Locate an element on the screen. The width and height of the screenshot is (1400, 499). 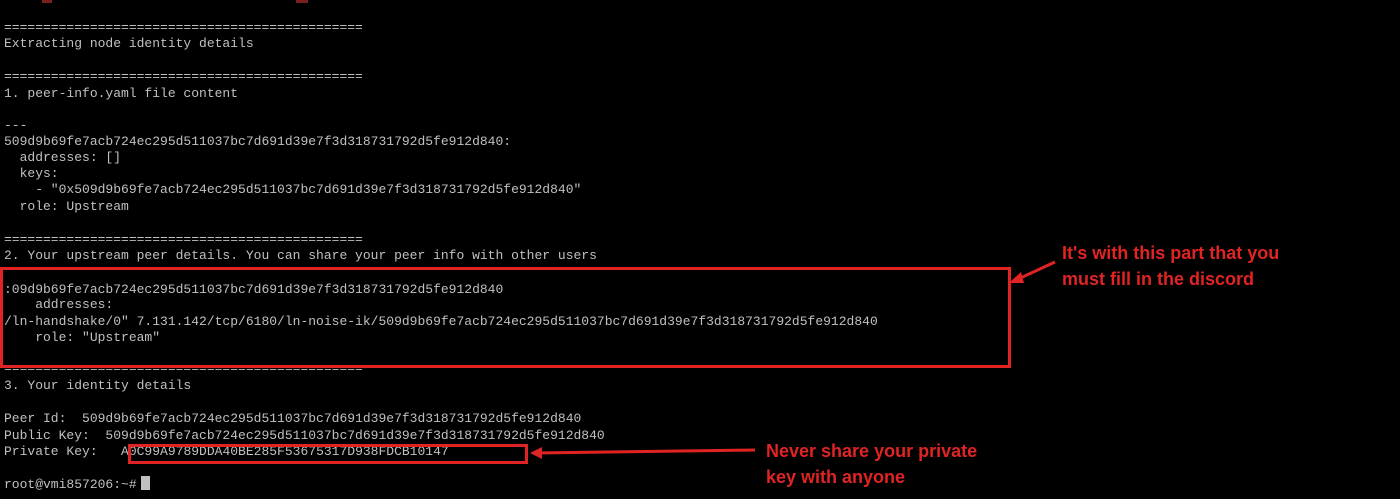
private-key-annotation: Never share your private key with anyone is located at coordinates (872, 464).